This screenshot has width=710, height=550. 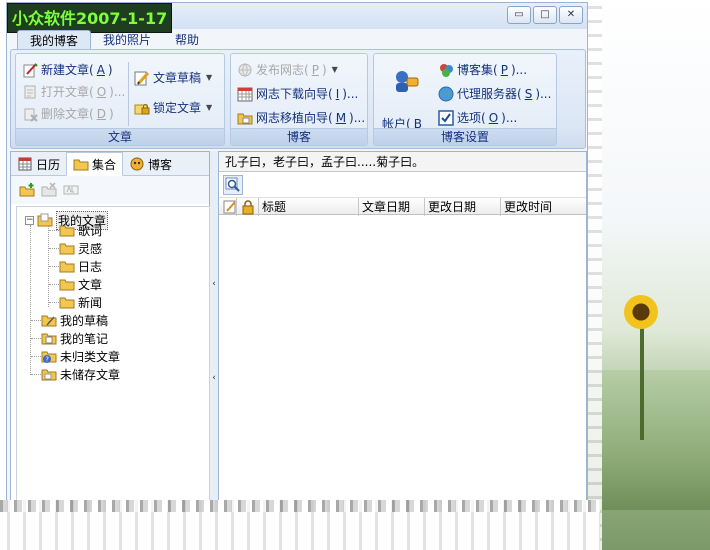 I want to click on grass-field, so click(x=649, y=440).